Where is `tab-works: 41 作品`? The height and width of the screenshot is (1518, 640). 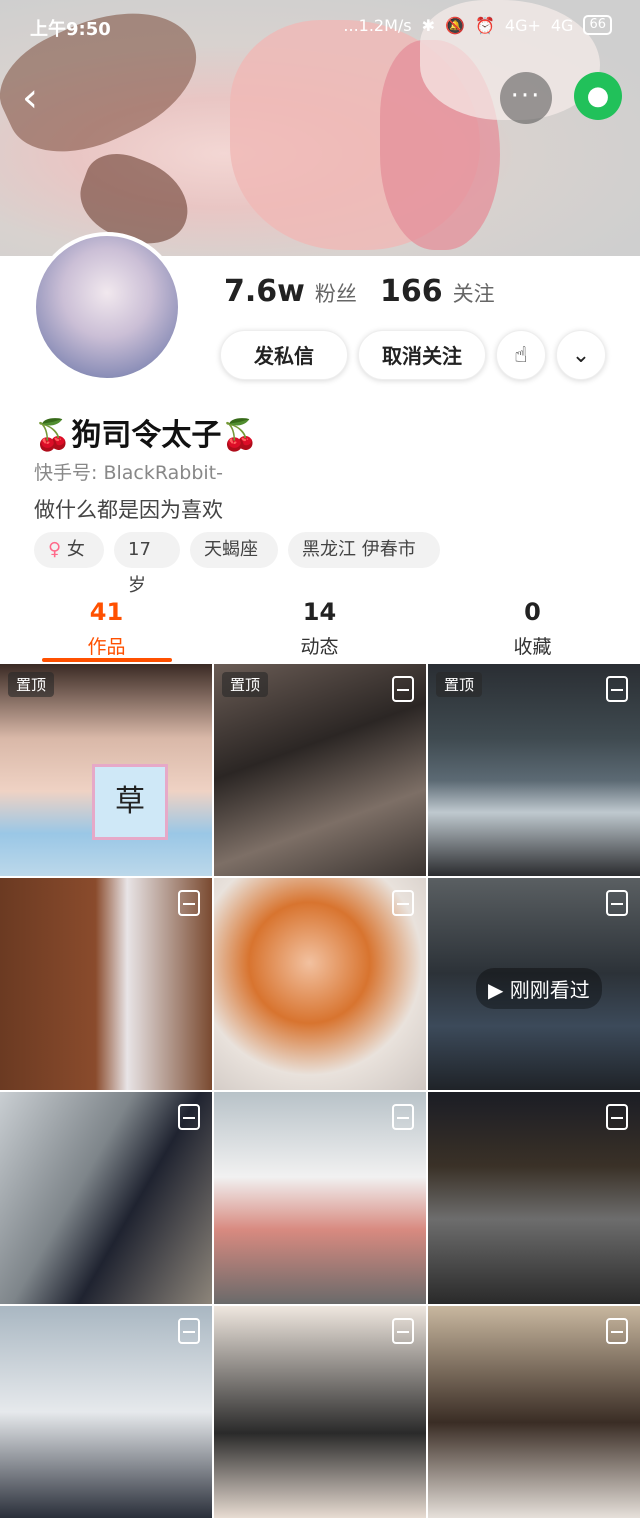
tab-works: 41 作品 is located at coordinates (106, 626).